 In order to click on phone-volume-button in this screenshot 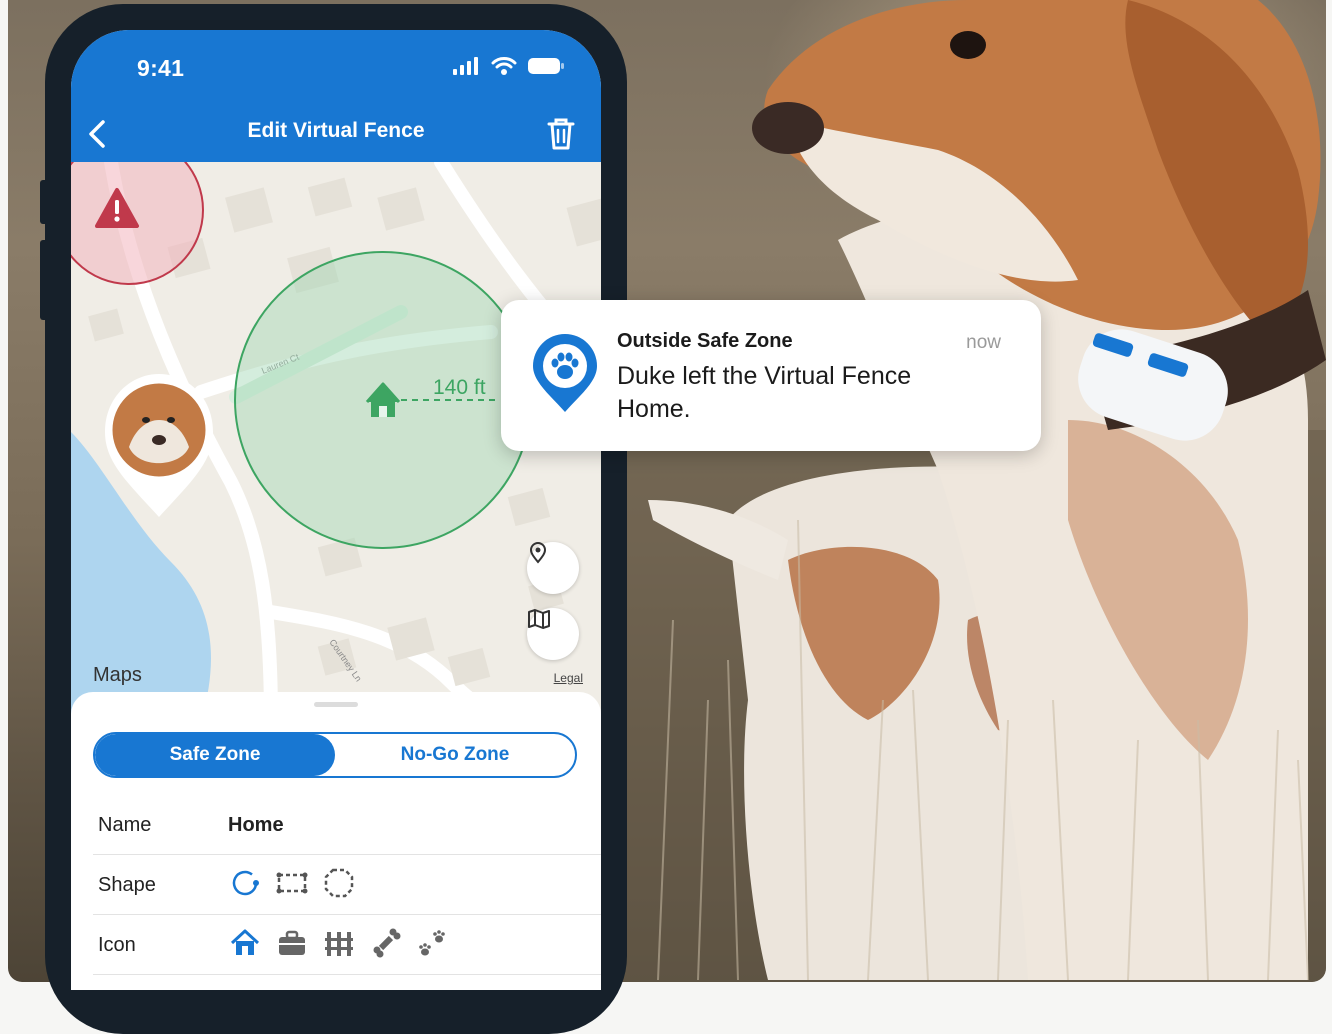, I will do `click(44, 280)`.